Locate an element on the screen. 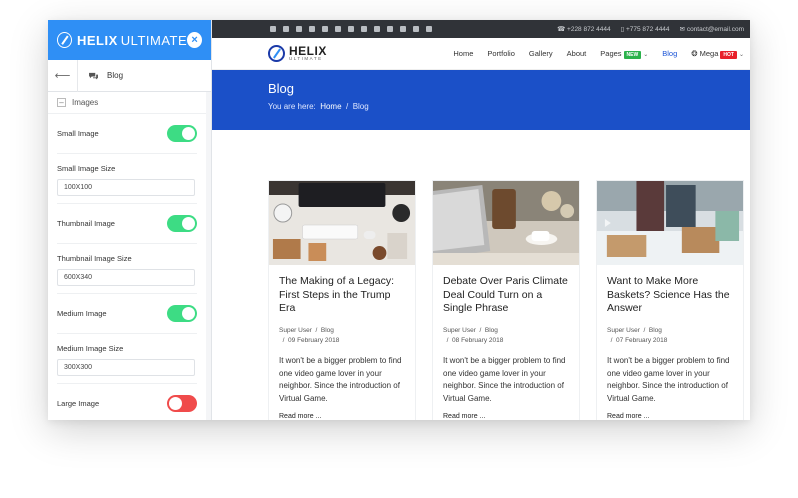 The height and width of the screenshot is (498, 798). close-icon: × is located at coordinates (194, 40).